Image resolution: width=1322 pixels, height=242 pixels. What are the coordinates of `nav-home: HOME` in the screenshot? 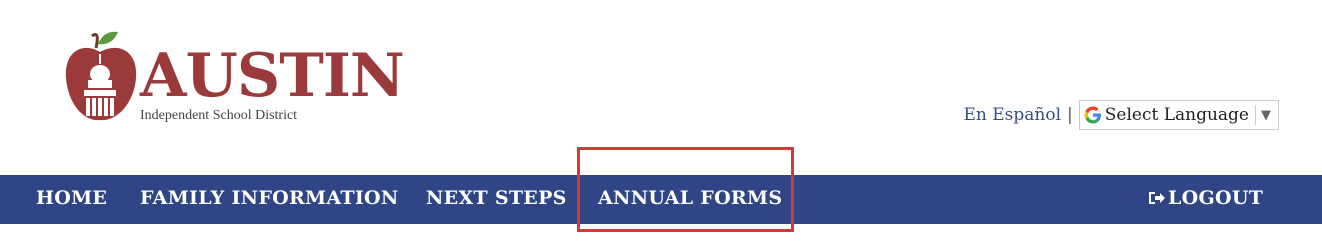 It's located at (71, 198).